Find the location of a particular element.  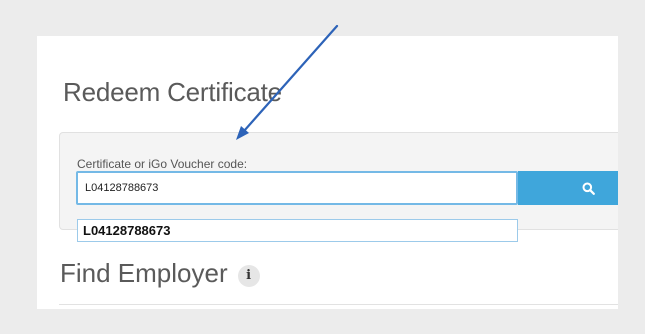

voucher-code-input is located at coordinates (297, 188).